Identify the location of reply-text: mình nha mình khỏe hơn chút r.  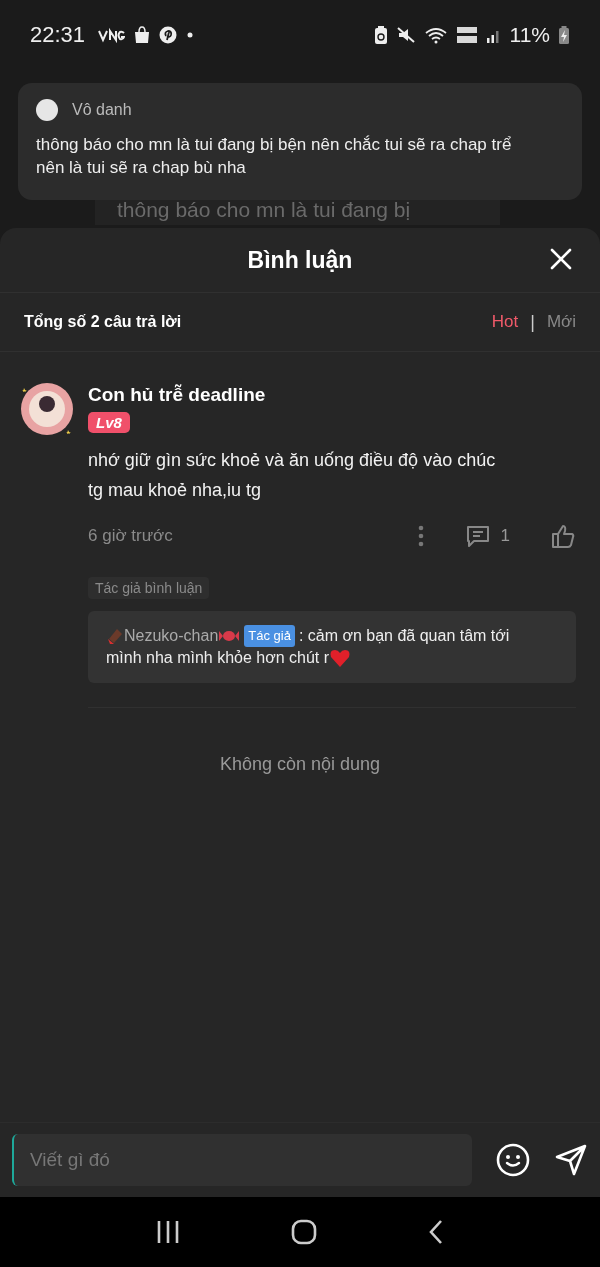
(218, 658).